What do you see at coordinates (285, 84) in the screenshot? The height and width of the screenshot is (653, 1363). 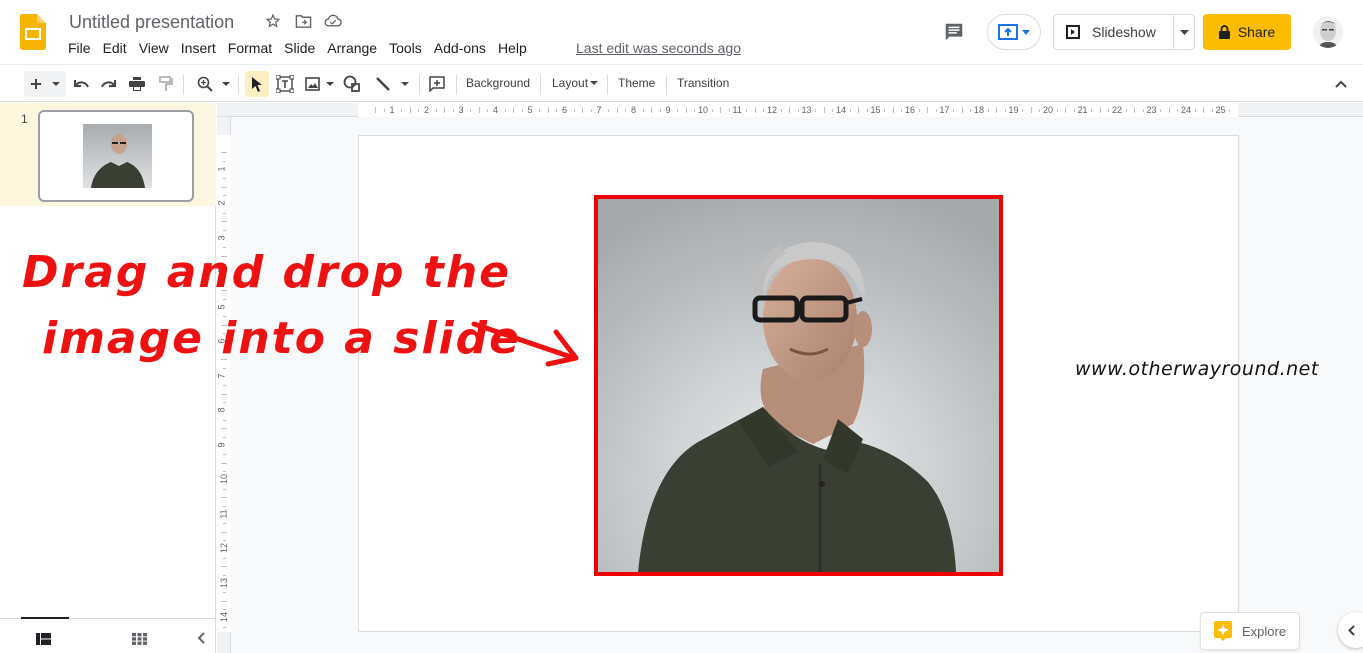 I see `text-box-button` at bounding box center [285, 84].